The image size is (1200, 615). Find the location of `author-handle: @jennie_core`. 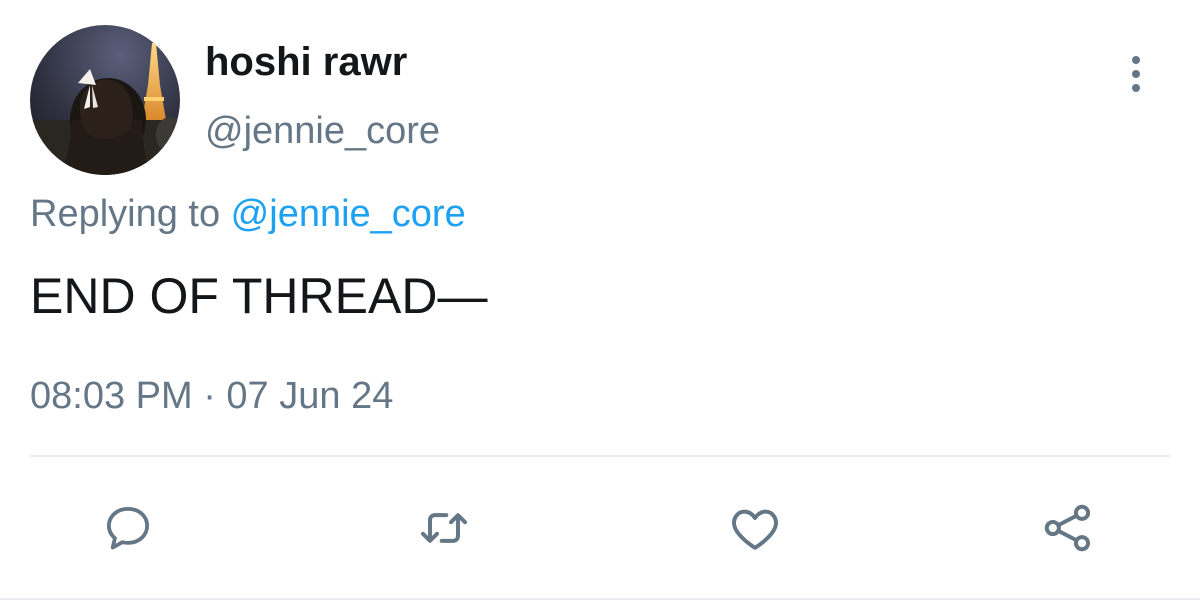

author-handle: @jennie_core is located at coordinates (322, 131).